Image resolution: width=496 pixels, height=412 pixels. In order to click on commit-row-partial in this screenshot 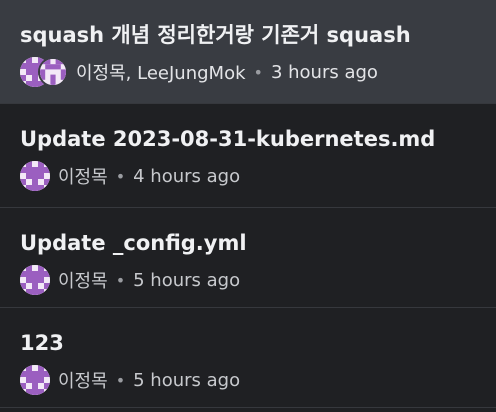, I will do `click(248, 409)`.